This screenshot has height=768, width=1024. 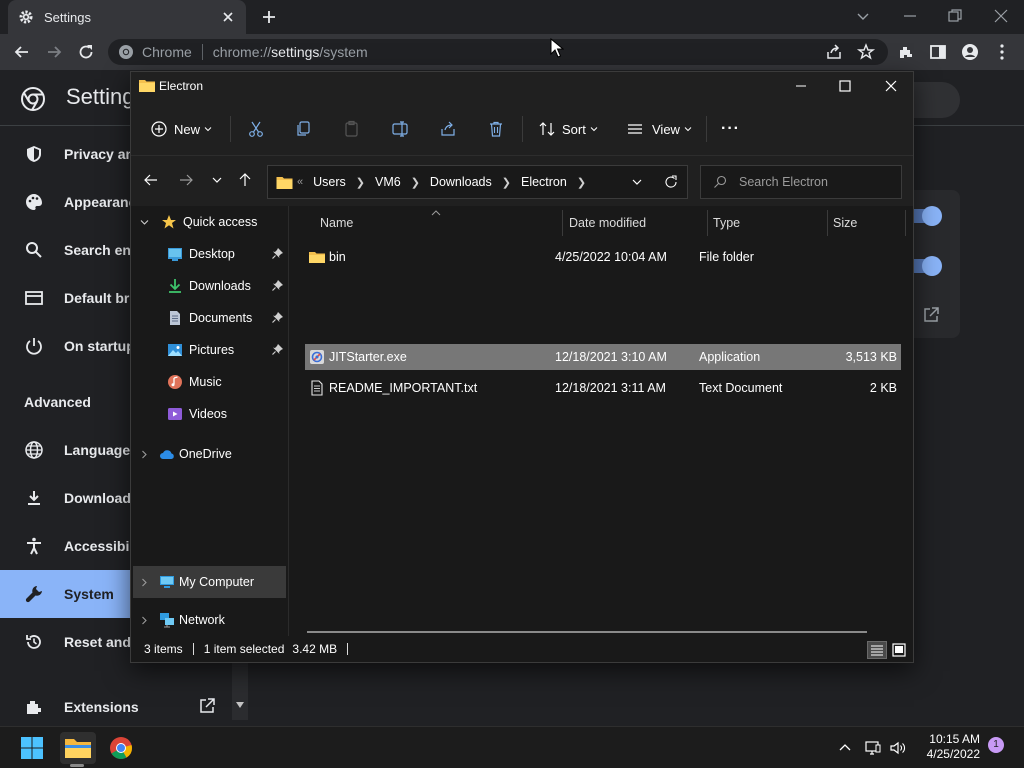 I want to click on close-tab-icon, so click(x=228, y=17).